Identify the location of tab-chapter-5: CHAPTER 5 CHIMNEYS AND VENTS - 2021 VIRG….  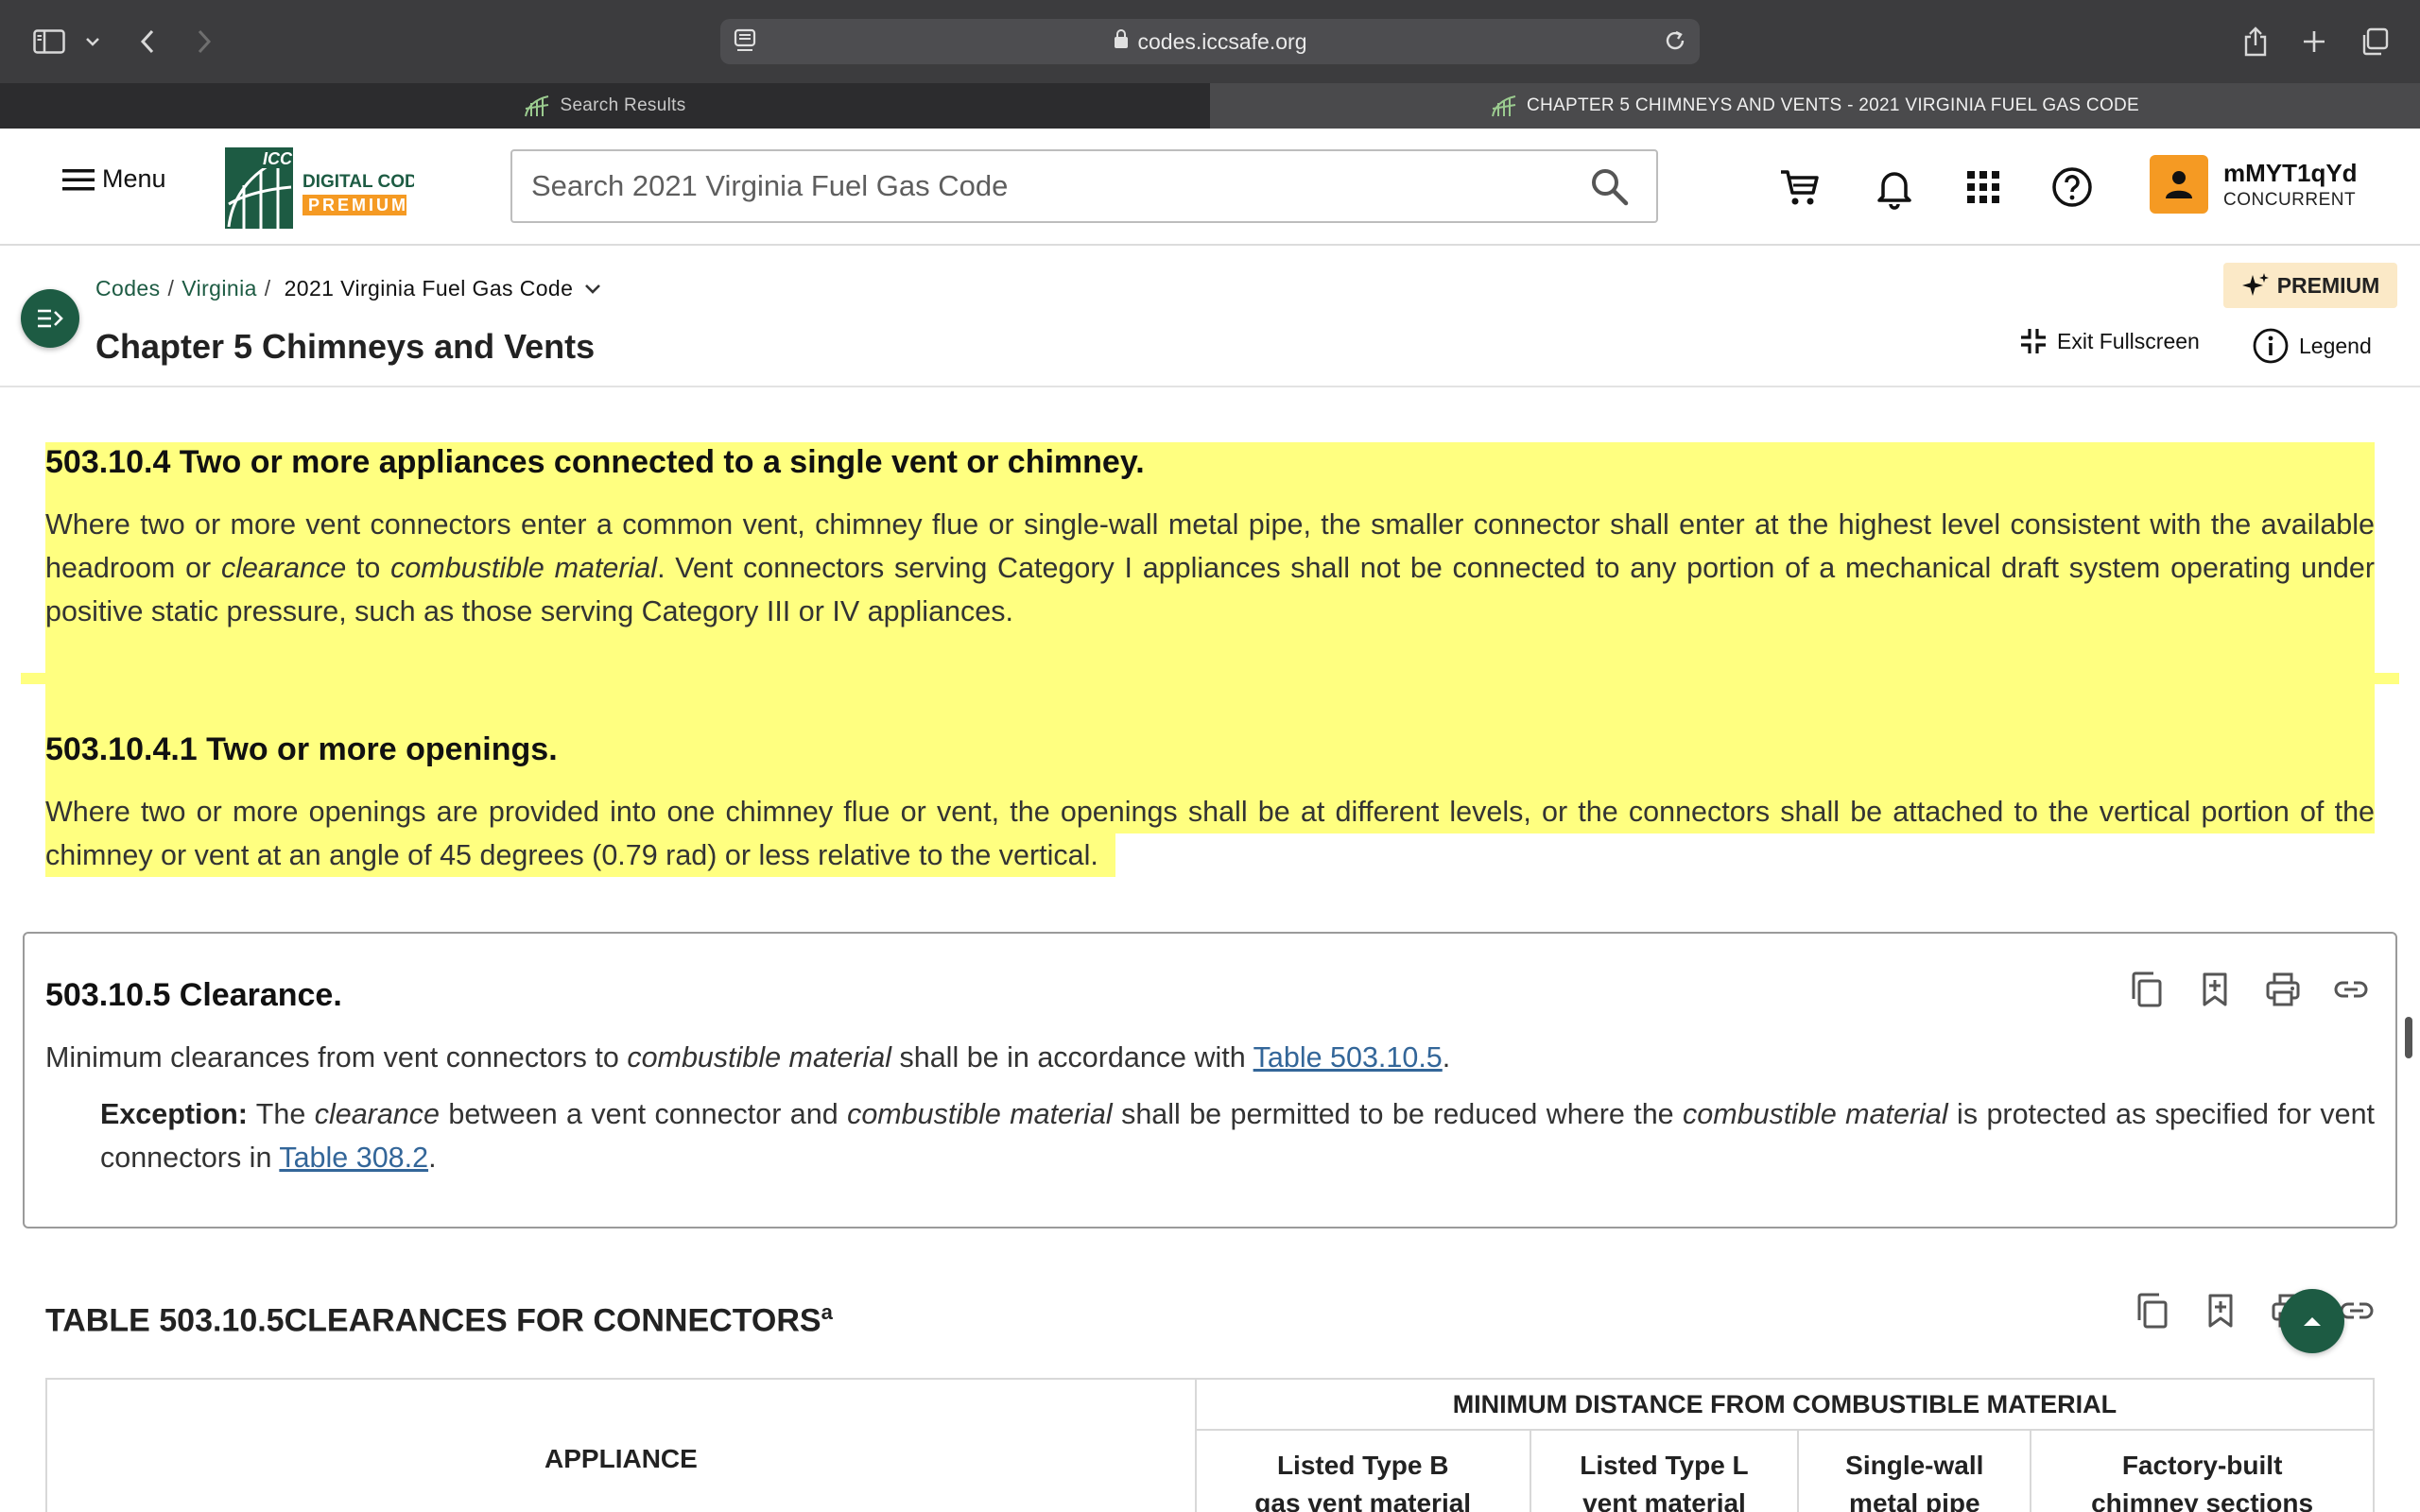
(1815, 106).